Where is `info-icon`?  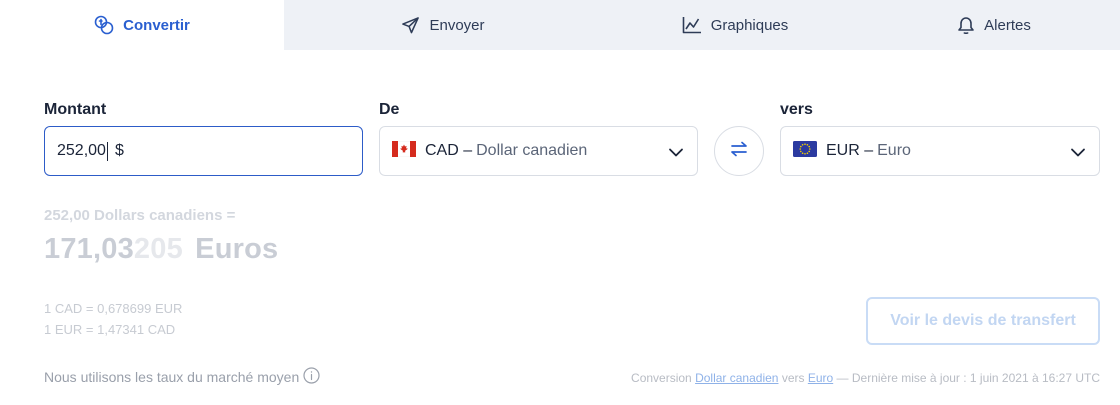
info-icon is located at coordinates (311, 377).